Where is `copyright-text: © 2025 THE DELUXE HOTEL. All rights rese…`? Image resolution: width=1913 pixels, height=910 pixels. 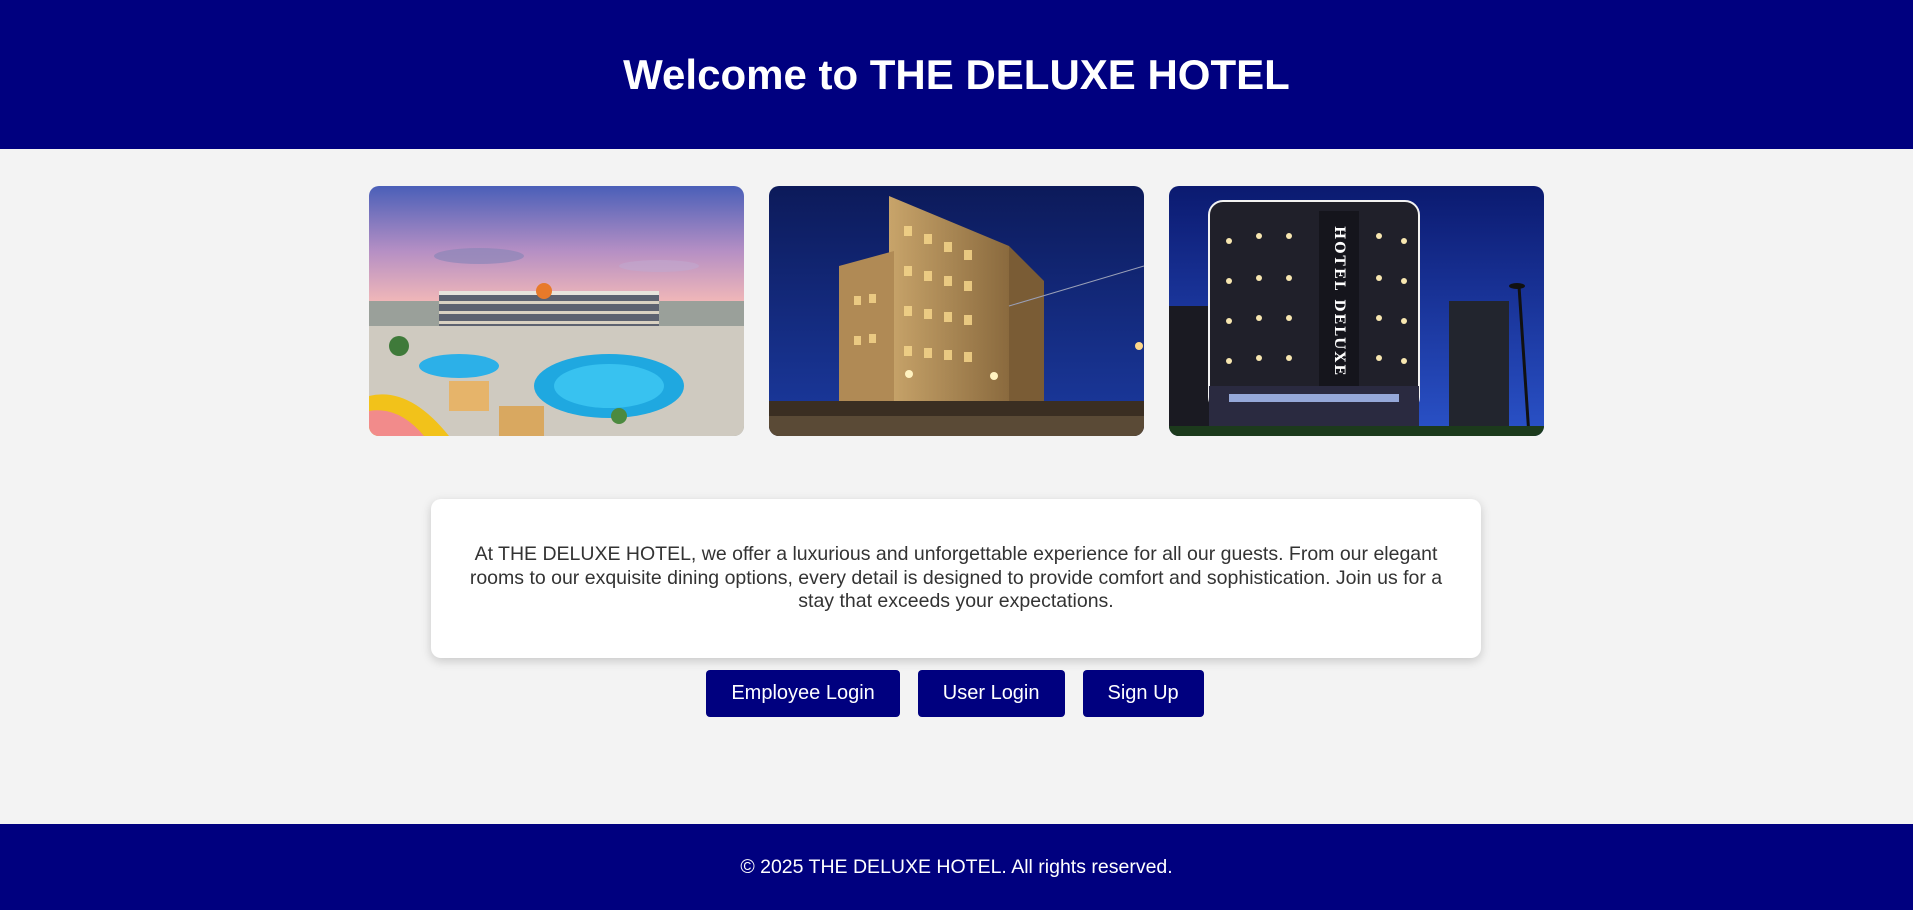 copyright-text: © 2025 THE DELUXE HOTEL. All rights rese… is located at coordinates (956, 866).